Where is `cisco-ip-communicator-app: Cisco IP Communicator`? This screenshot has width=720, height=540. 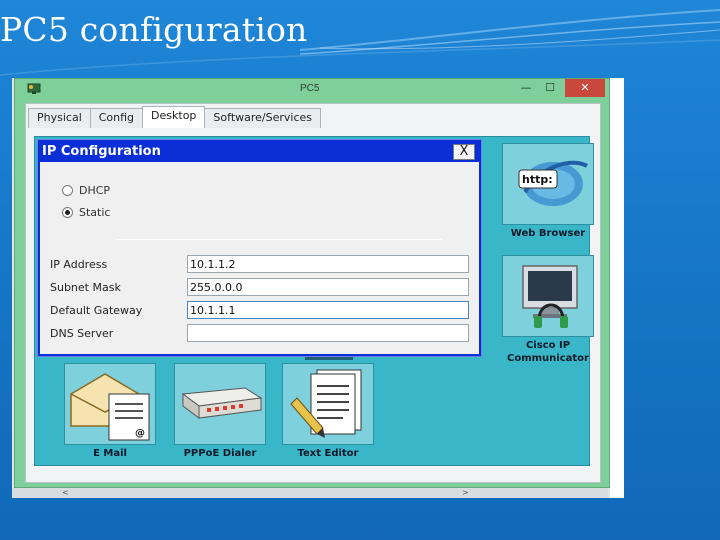
cisco-ip-communicator-app: Cisco IP Communicator is located at coordinates (548, 310).